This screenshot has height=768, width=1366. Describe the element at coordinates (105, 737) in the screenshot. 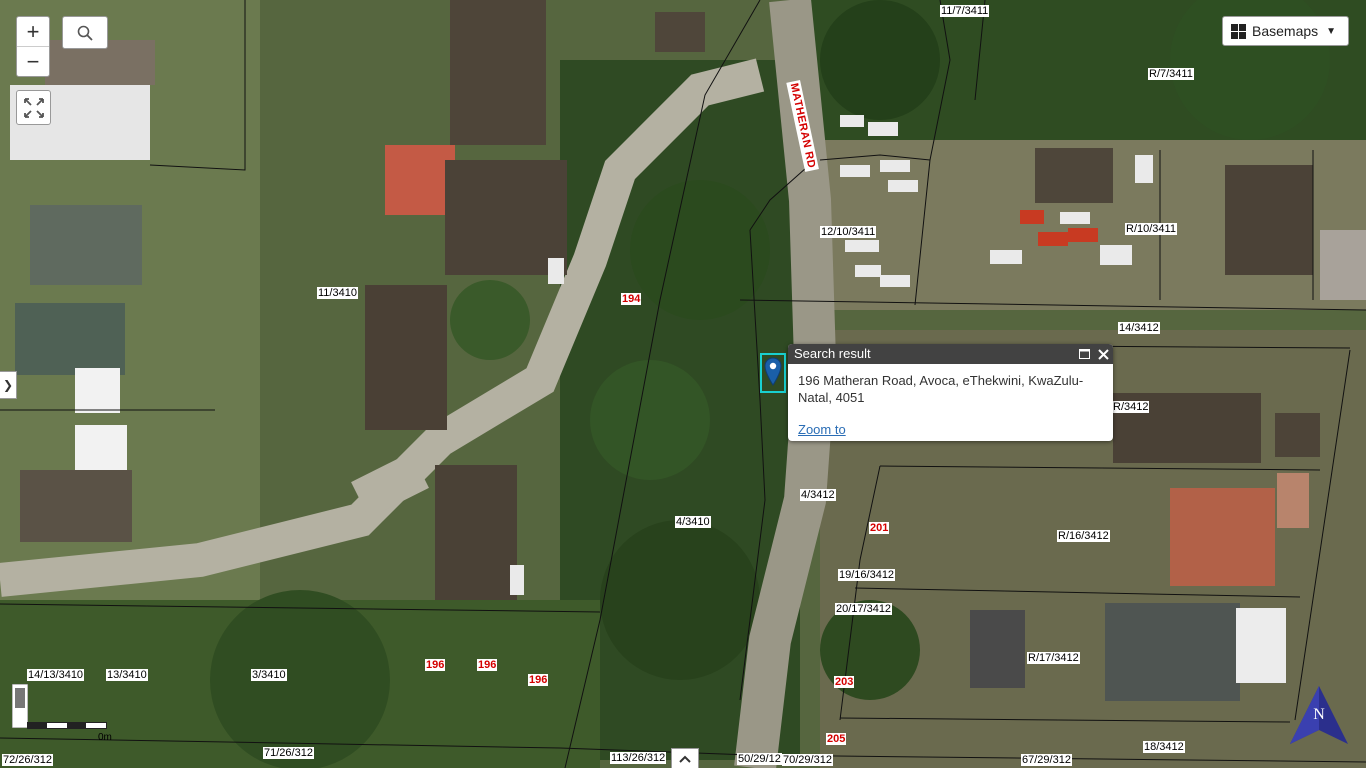

I see `scale-label: 0m` at that location.